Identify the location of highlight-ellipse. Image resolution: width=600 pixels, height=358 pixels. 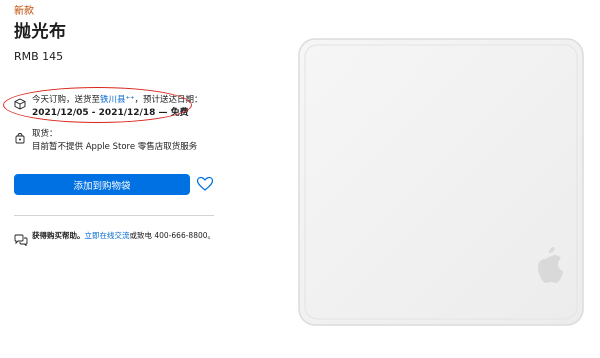
(97, 105).